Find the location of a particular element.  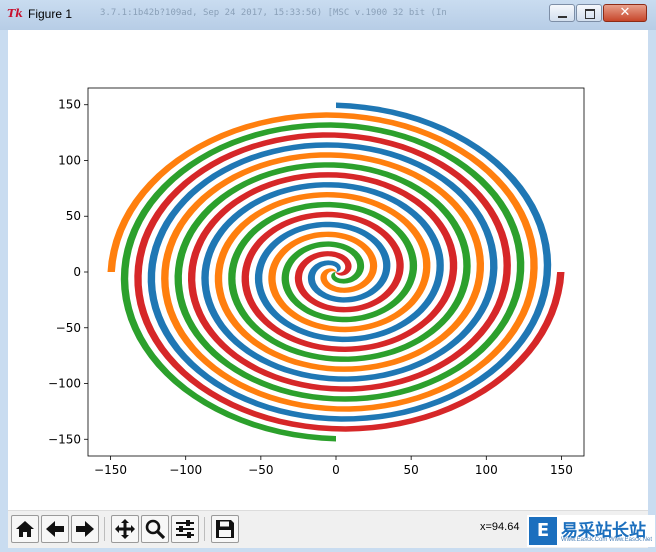

minimize-icon is located at coordinates (562, 17).